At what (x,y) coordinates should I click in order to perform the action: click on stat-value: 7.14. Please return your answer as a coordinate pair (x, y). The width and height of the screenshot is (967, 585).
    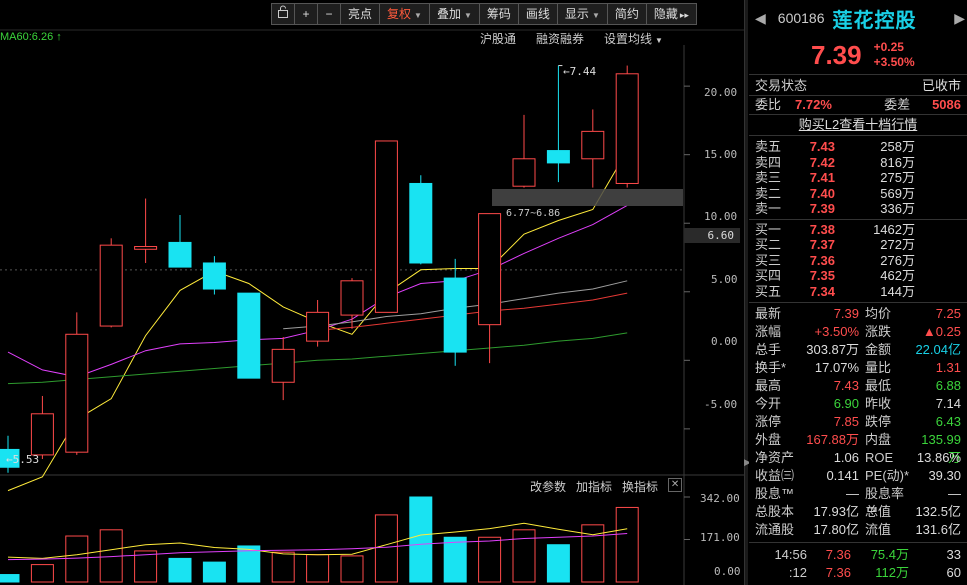
    Looking at the image, I should click on (948, 403).